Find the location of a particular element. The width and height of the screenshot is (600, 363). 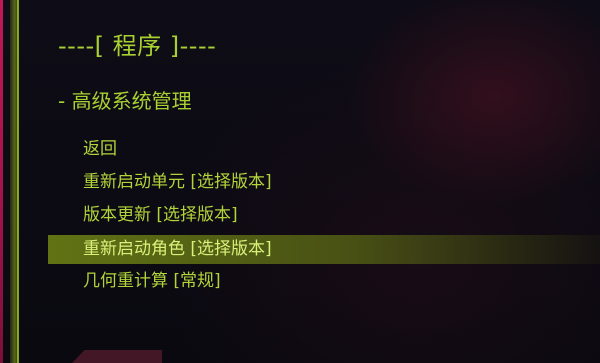

menu-item-version-update: 版本更新 [选择版本] is located at coordinates (300, 216).